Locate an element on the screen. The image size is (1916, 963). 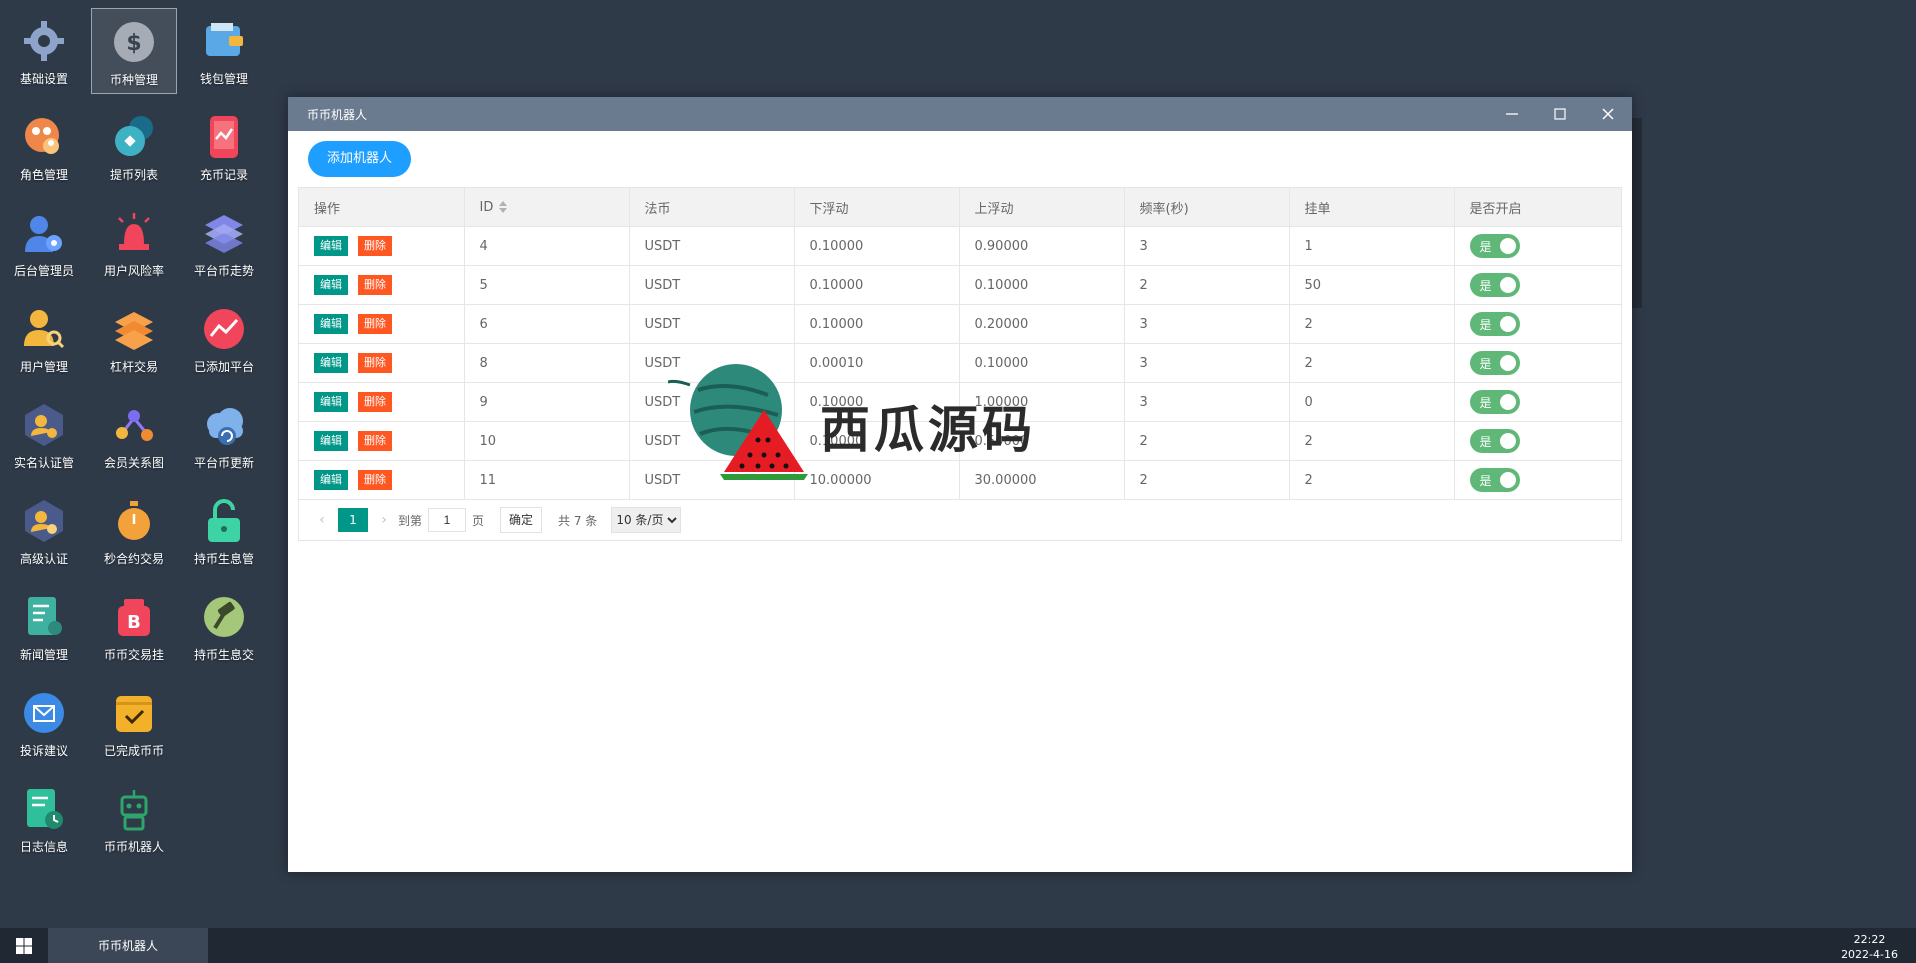
desktop-icon-alarm: 用户风险率 is located at coordinates (134, 243).